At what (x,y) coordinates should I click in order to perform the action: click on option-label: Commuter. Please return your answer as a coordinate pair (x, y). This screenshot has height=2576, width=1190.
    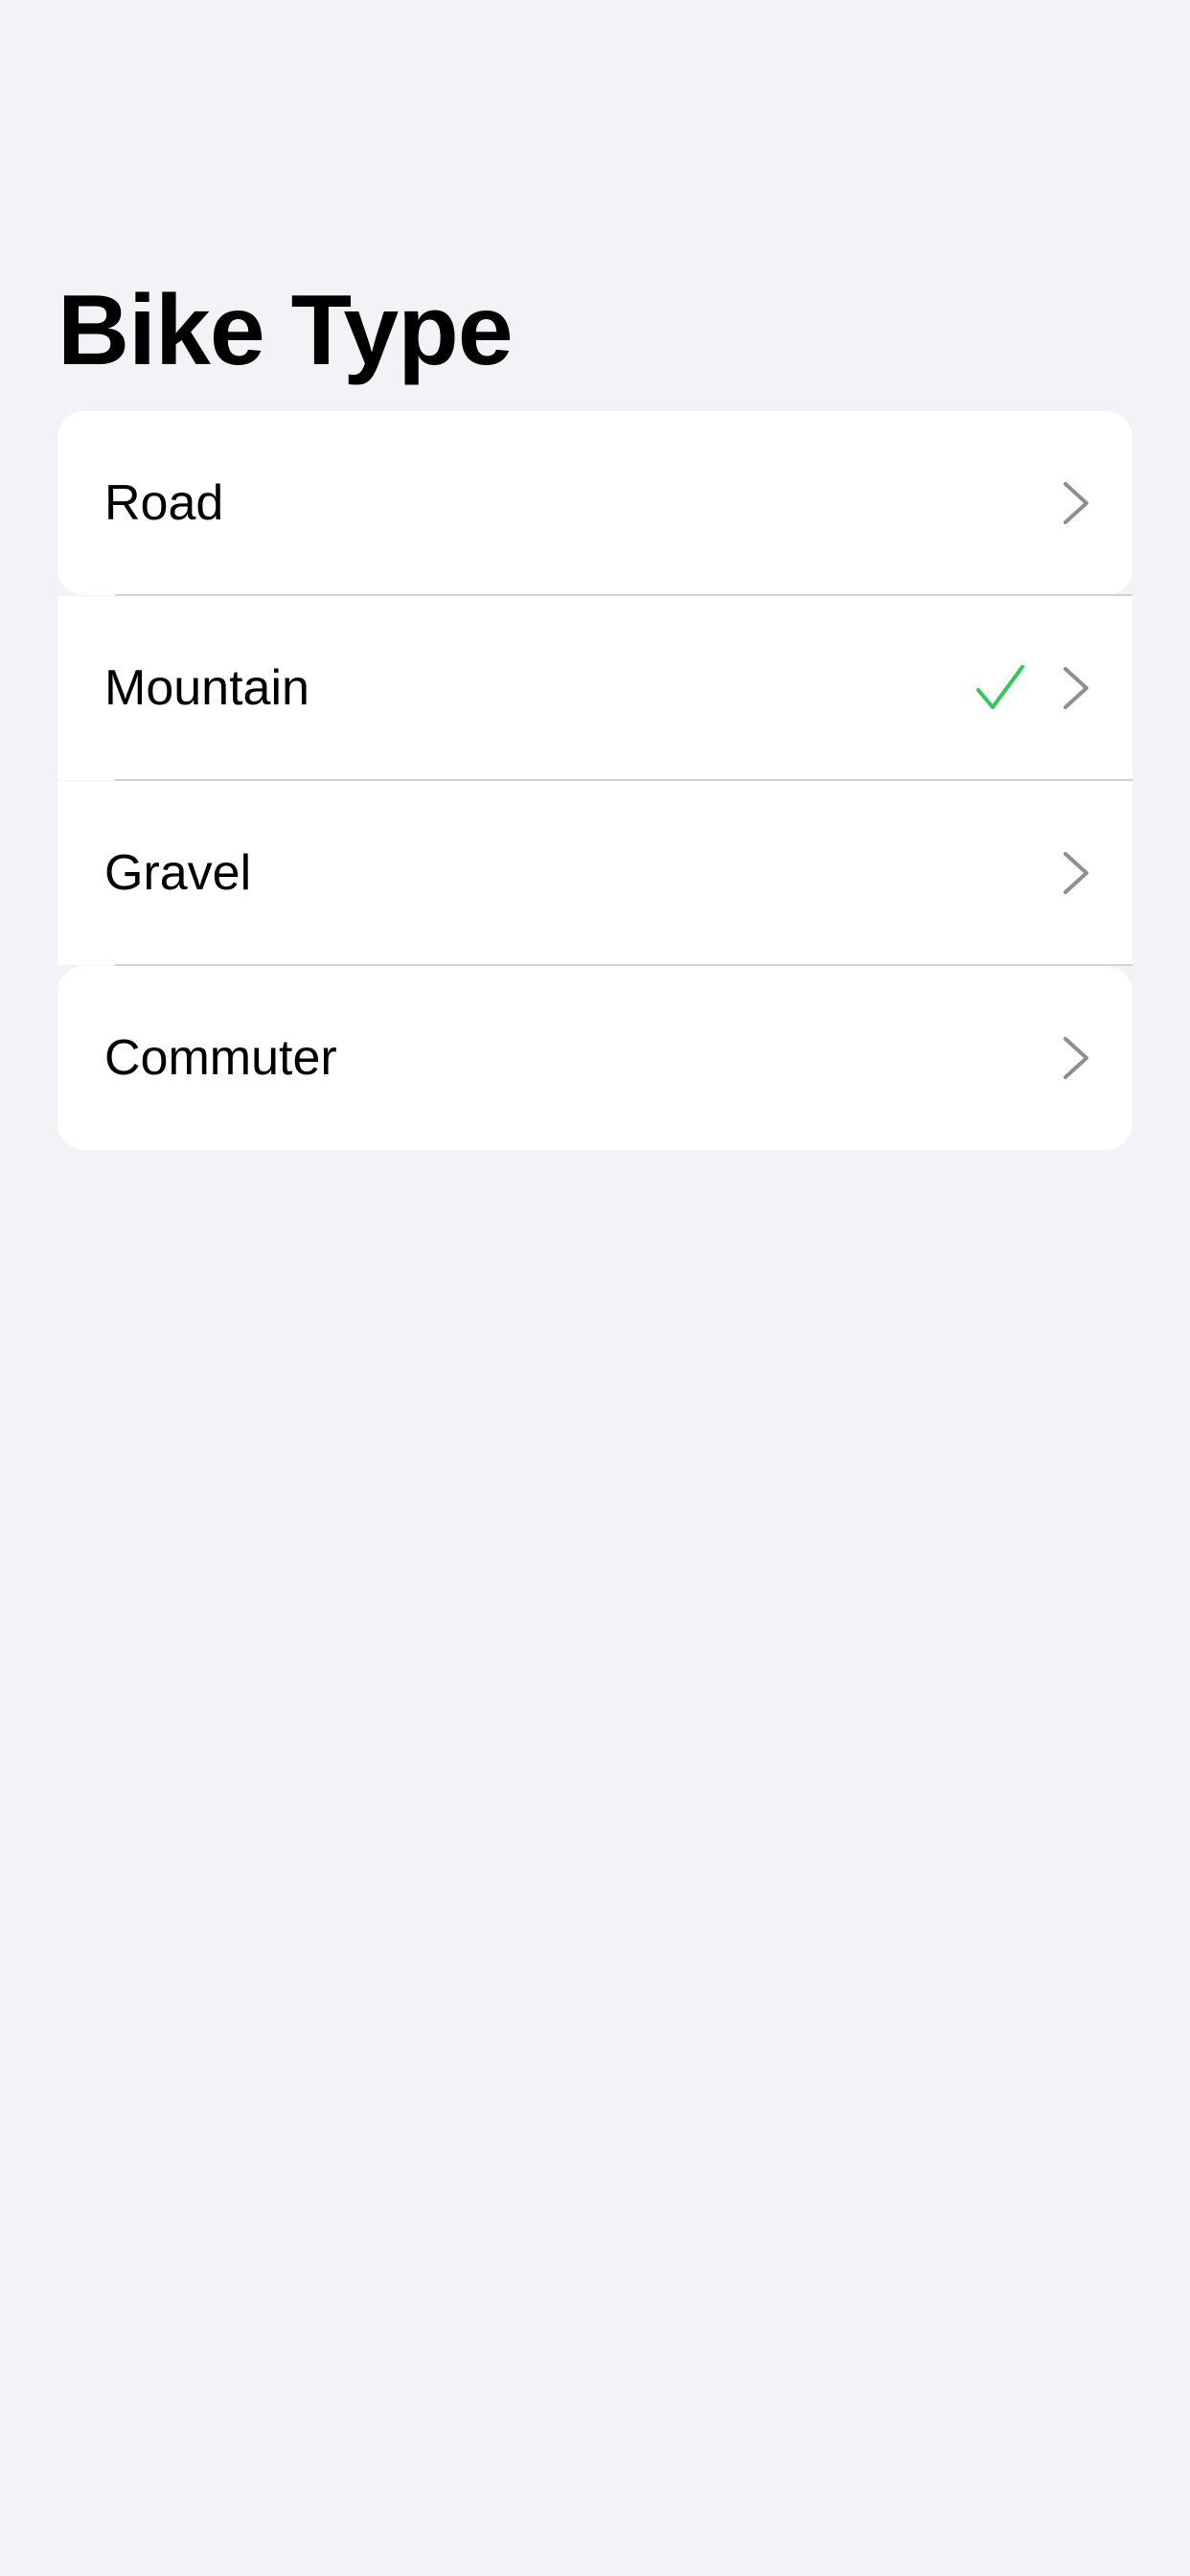
    Looking at the image, I should click on (221, 1058).